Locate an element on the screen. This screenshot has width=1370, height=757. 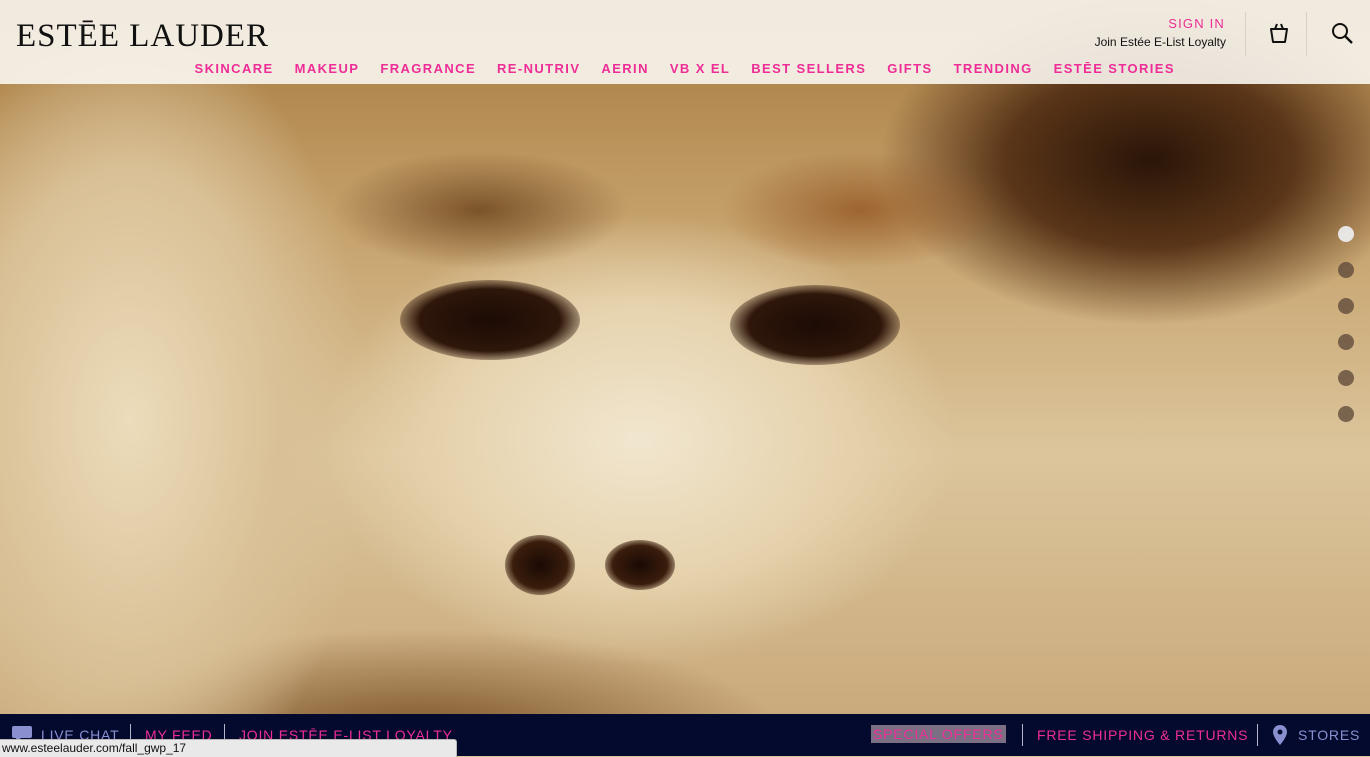
right-eye-shape is located at coordinates (815, 325).